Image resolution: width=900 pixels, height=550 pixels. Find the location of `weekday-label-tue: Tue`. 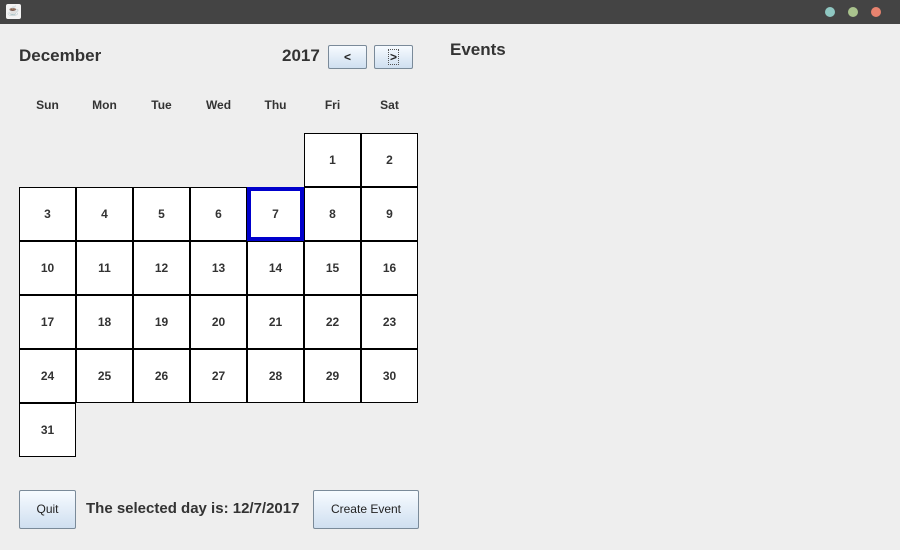

weekday-label-tue: Tue is located at coordinates (161, 105).